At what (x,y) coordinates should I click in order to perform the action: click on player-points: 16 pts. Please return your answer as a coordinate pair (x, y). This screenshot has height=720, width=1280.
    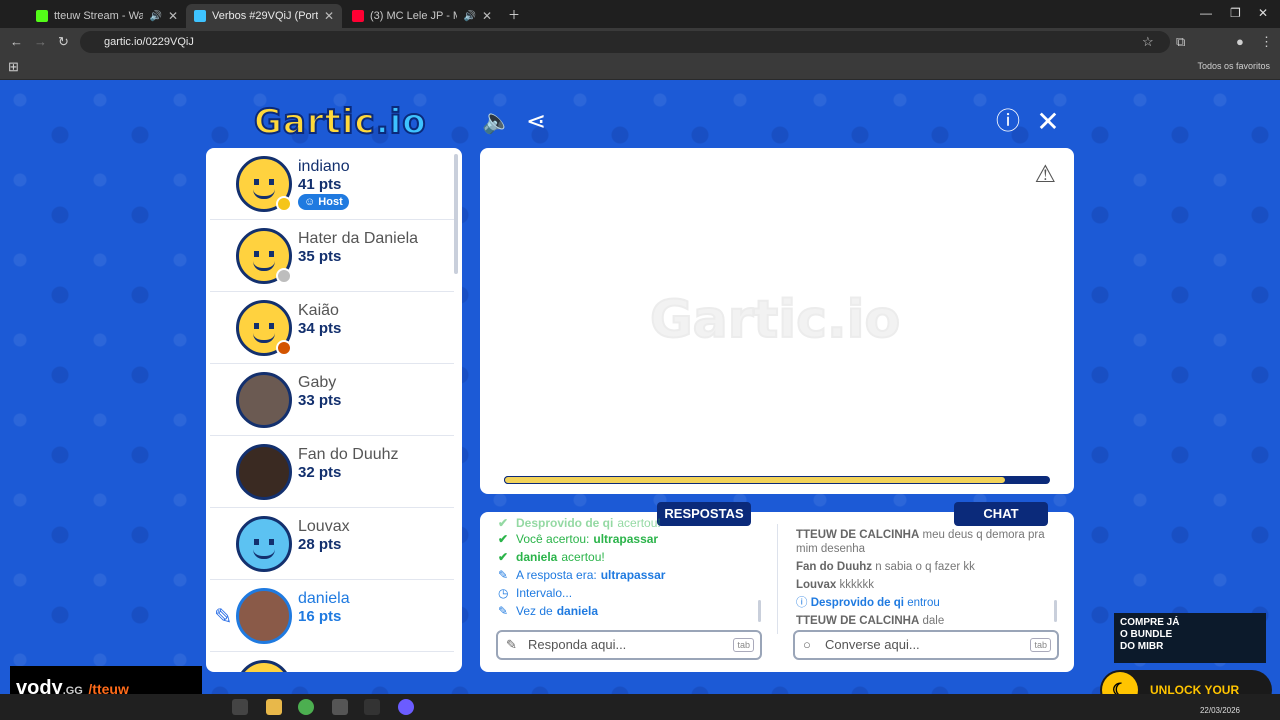
    Looking at the image, I should click on (320, 616).